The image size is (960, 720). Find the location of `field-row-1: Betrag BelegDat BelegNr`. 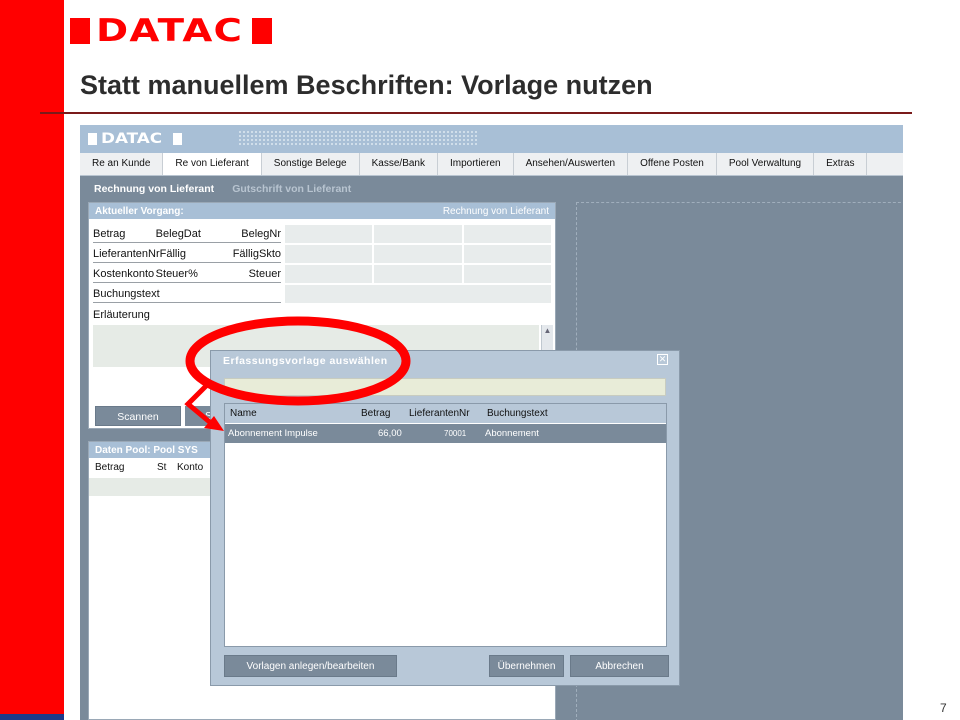

field-row-1: Betrag BelegDat BelegNr is located at coordinates (187, 234).